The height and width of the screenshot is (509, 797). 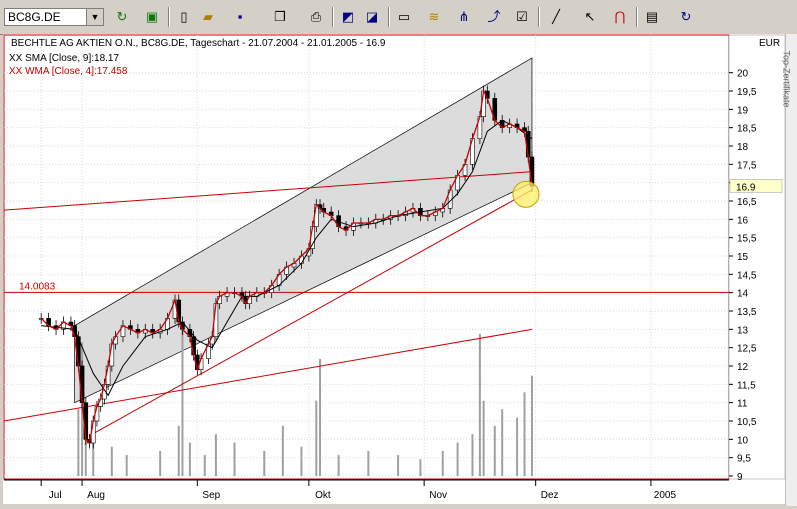 I want to click on chart-window2-icon: ◪, so click(x=372, y=17).